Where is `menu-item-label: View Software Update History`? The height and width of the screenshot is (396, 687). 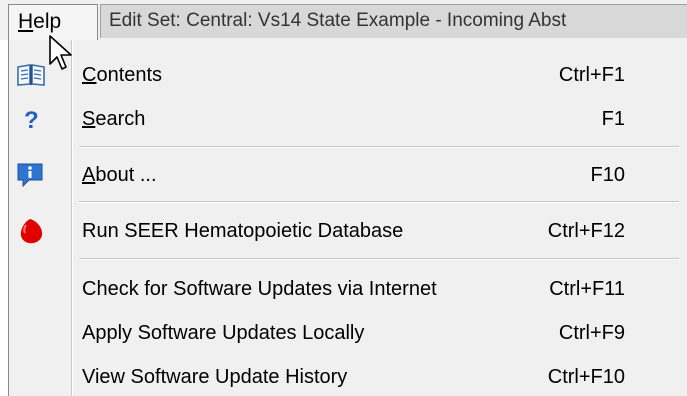
menu-item-label: View Software Update History is located at coordinates (215, 377).